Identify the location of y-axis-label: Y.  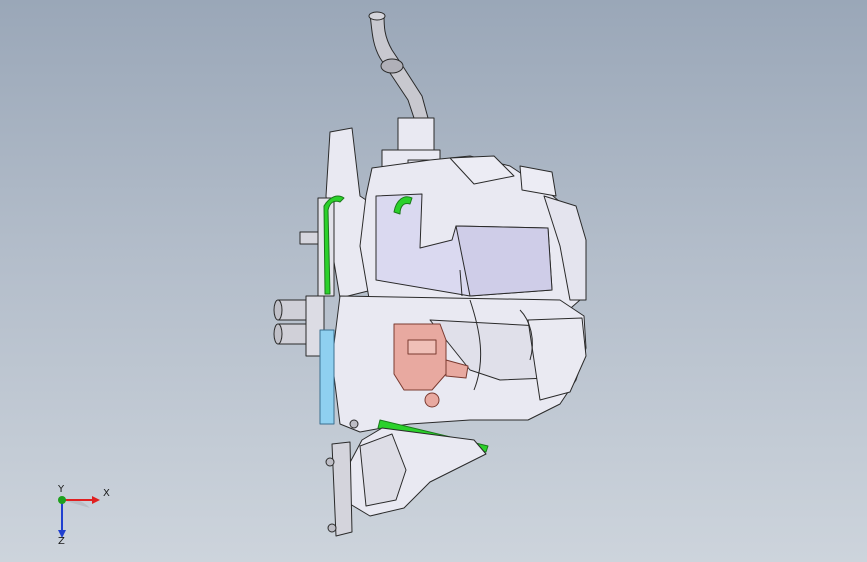
(61, 489).